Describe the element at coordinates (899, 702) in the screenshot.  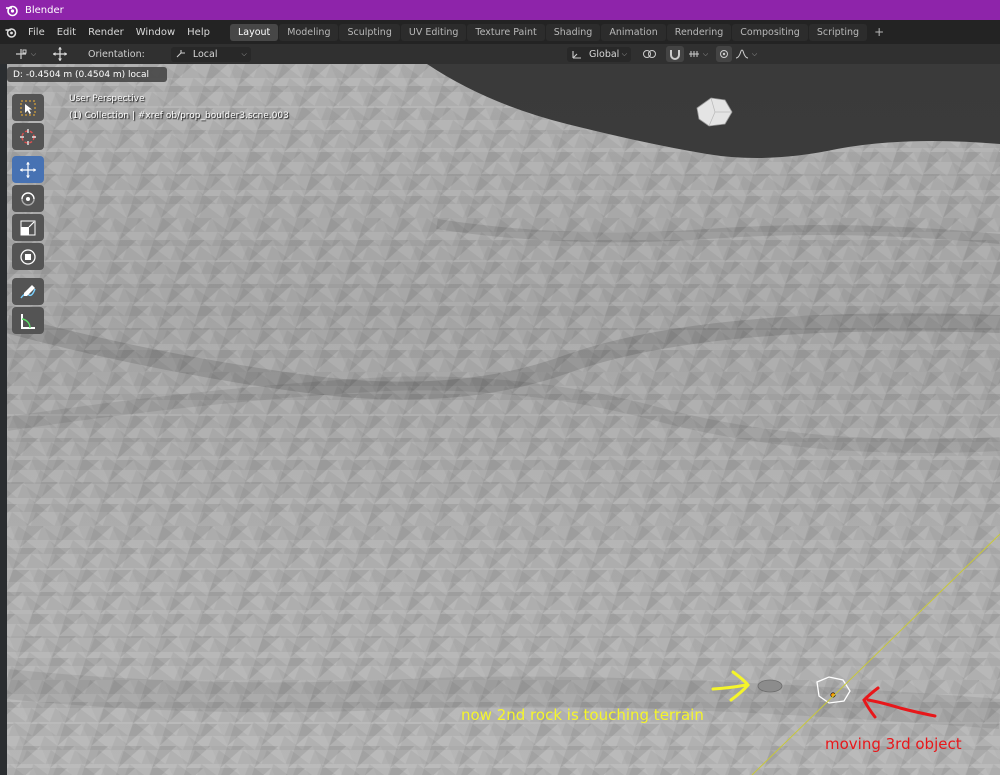
I see `red-arrow-icon` at that location.